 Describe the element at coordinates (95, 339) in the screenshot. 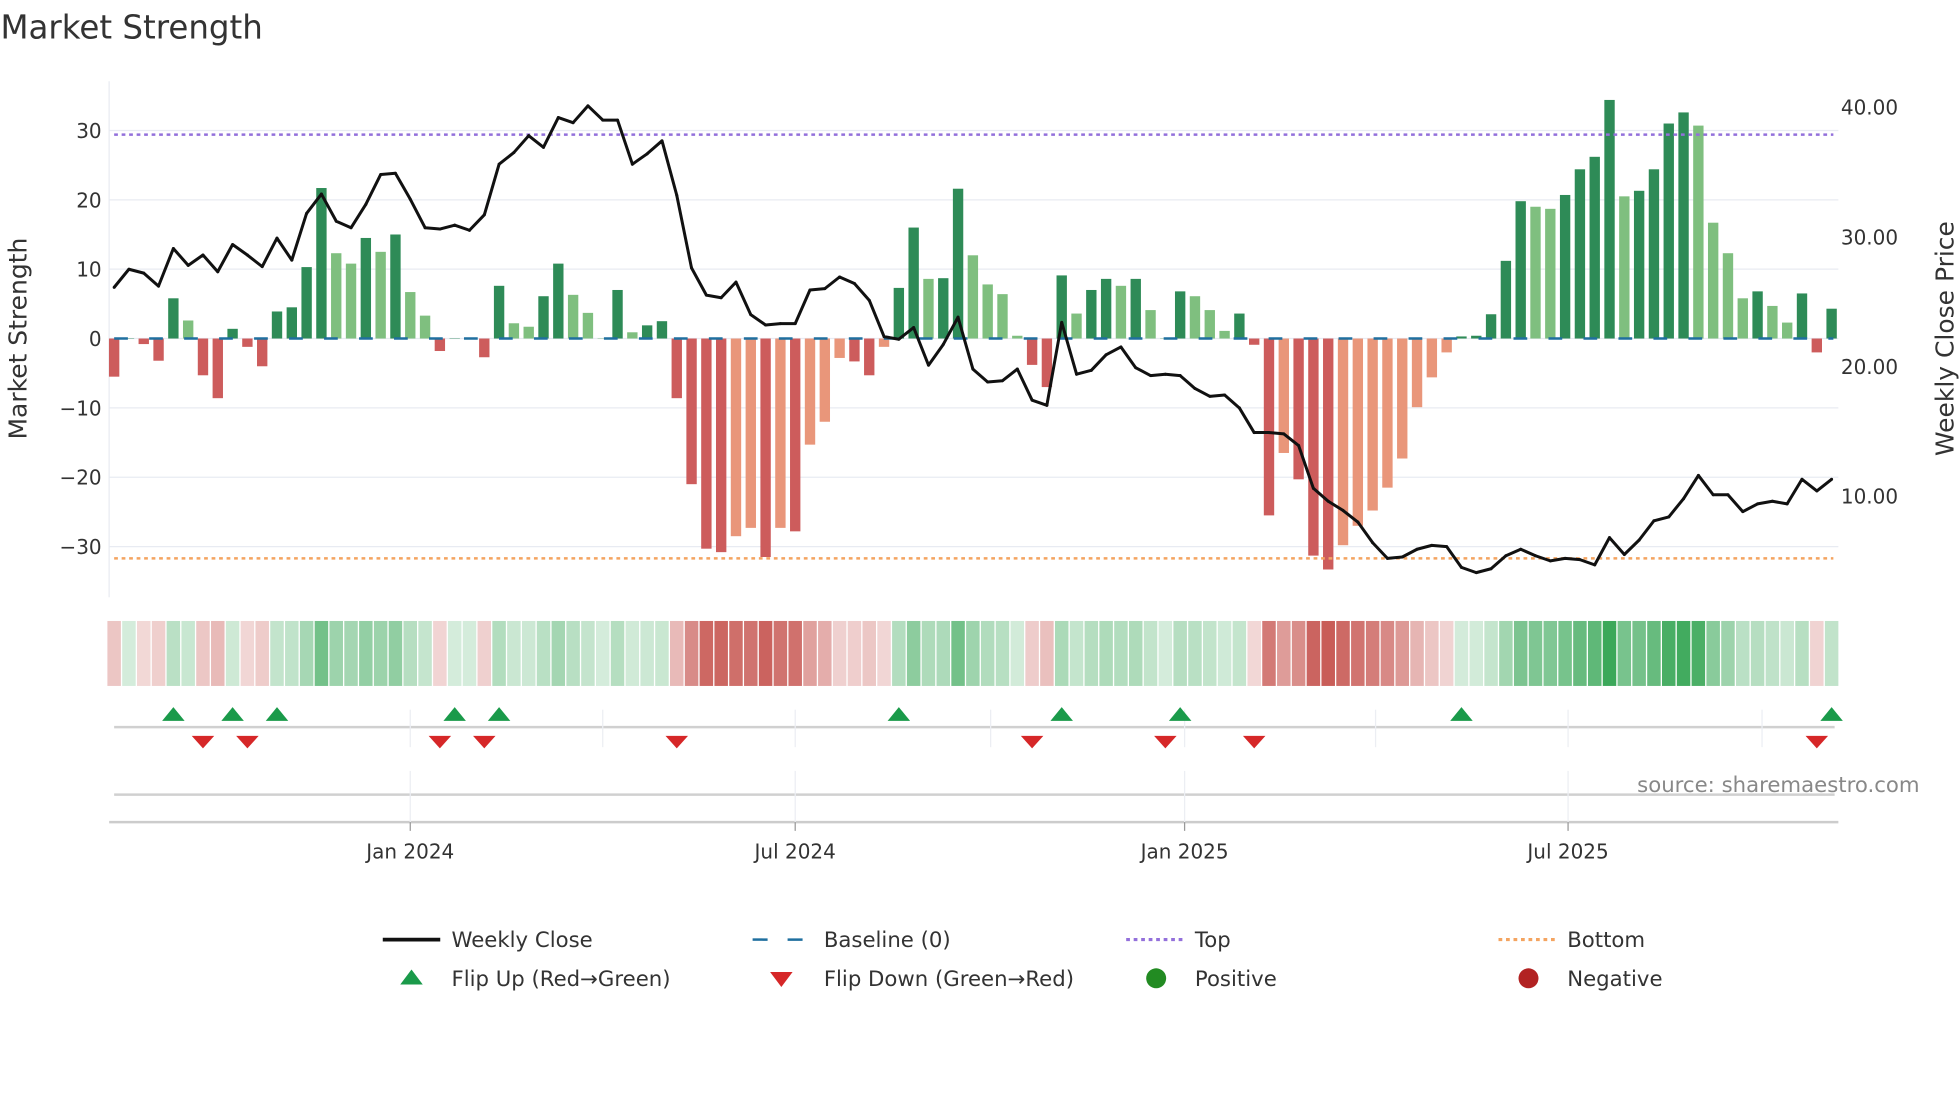

I see `y-tick-label: 0` at that location.